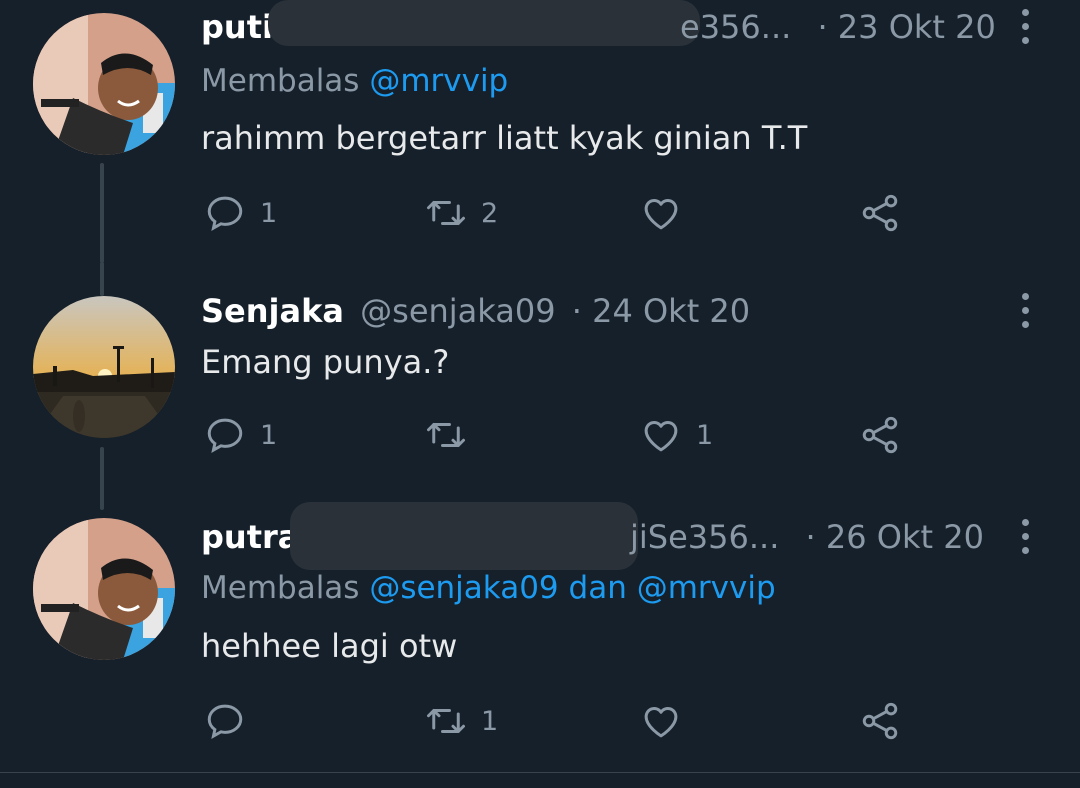  I want to click on tweet-header: puti, so click(237, 27).